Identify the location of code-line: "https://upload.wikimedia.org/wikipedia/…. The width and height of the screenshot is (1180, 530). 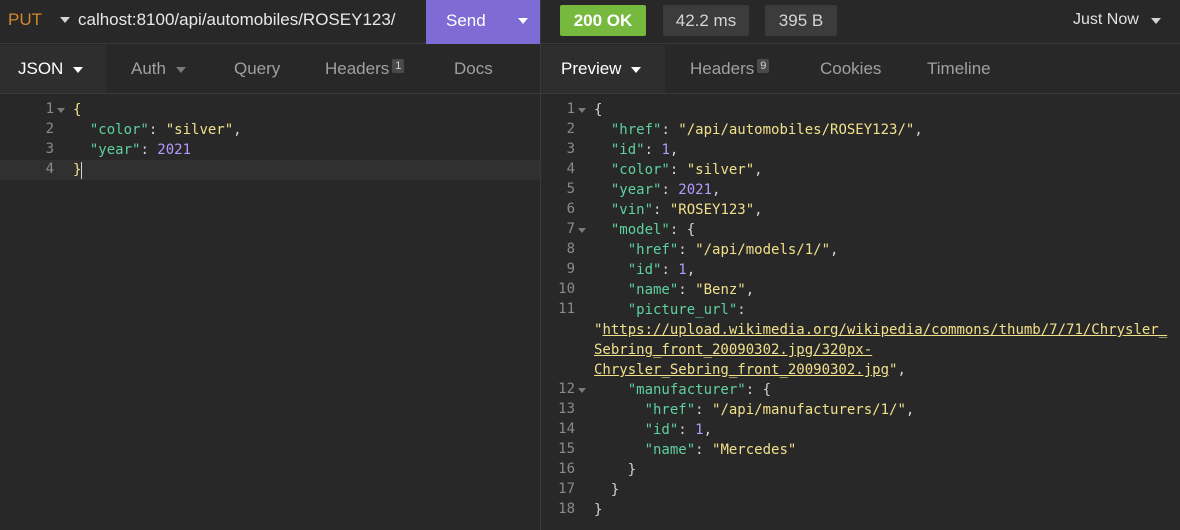
(881, 330).